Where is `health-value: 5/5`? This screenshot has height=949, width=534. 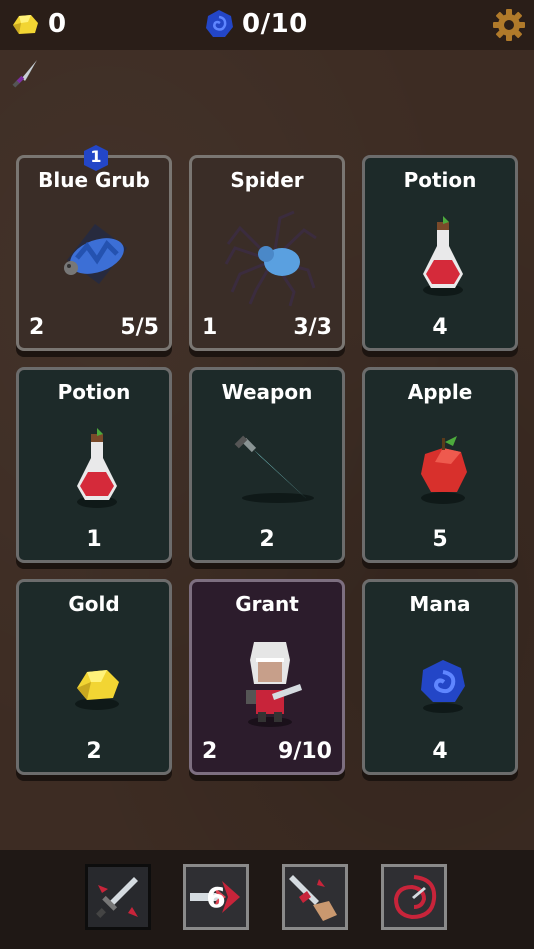 health-value: 5/5 is located at coordinates (139, 327).